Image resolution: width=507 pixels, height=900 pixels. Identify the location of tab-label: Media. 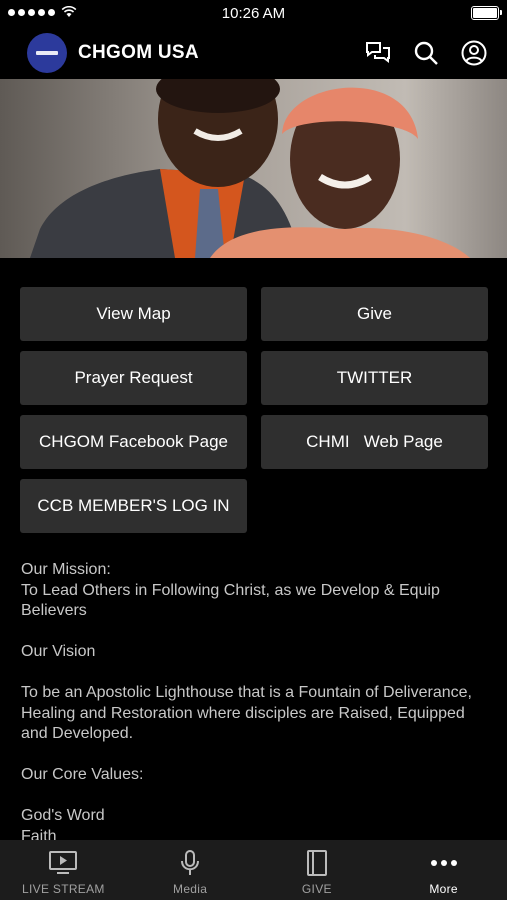
(190, 889).